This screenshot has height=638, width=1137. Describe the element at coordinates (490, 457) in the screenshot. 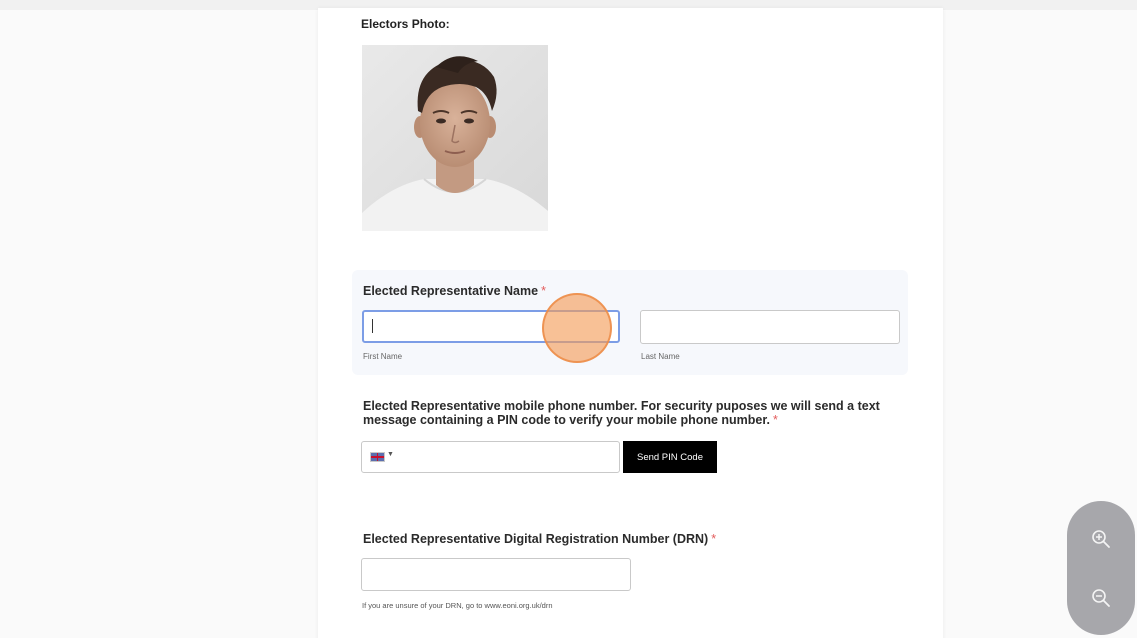

I see `phone-input: ▼` at that location.